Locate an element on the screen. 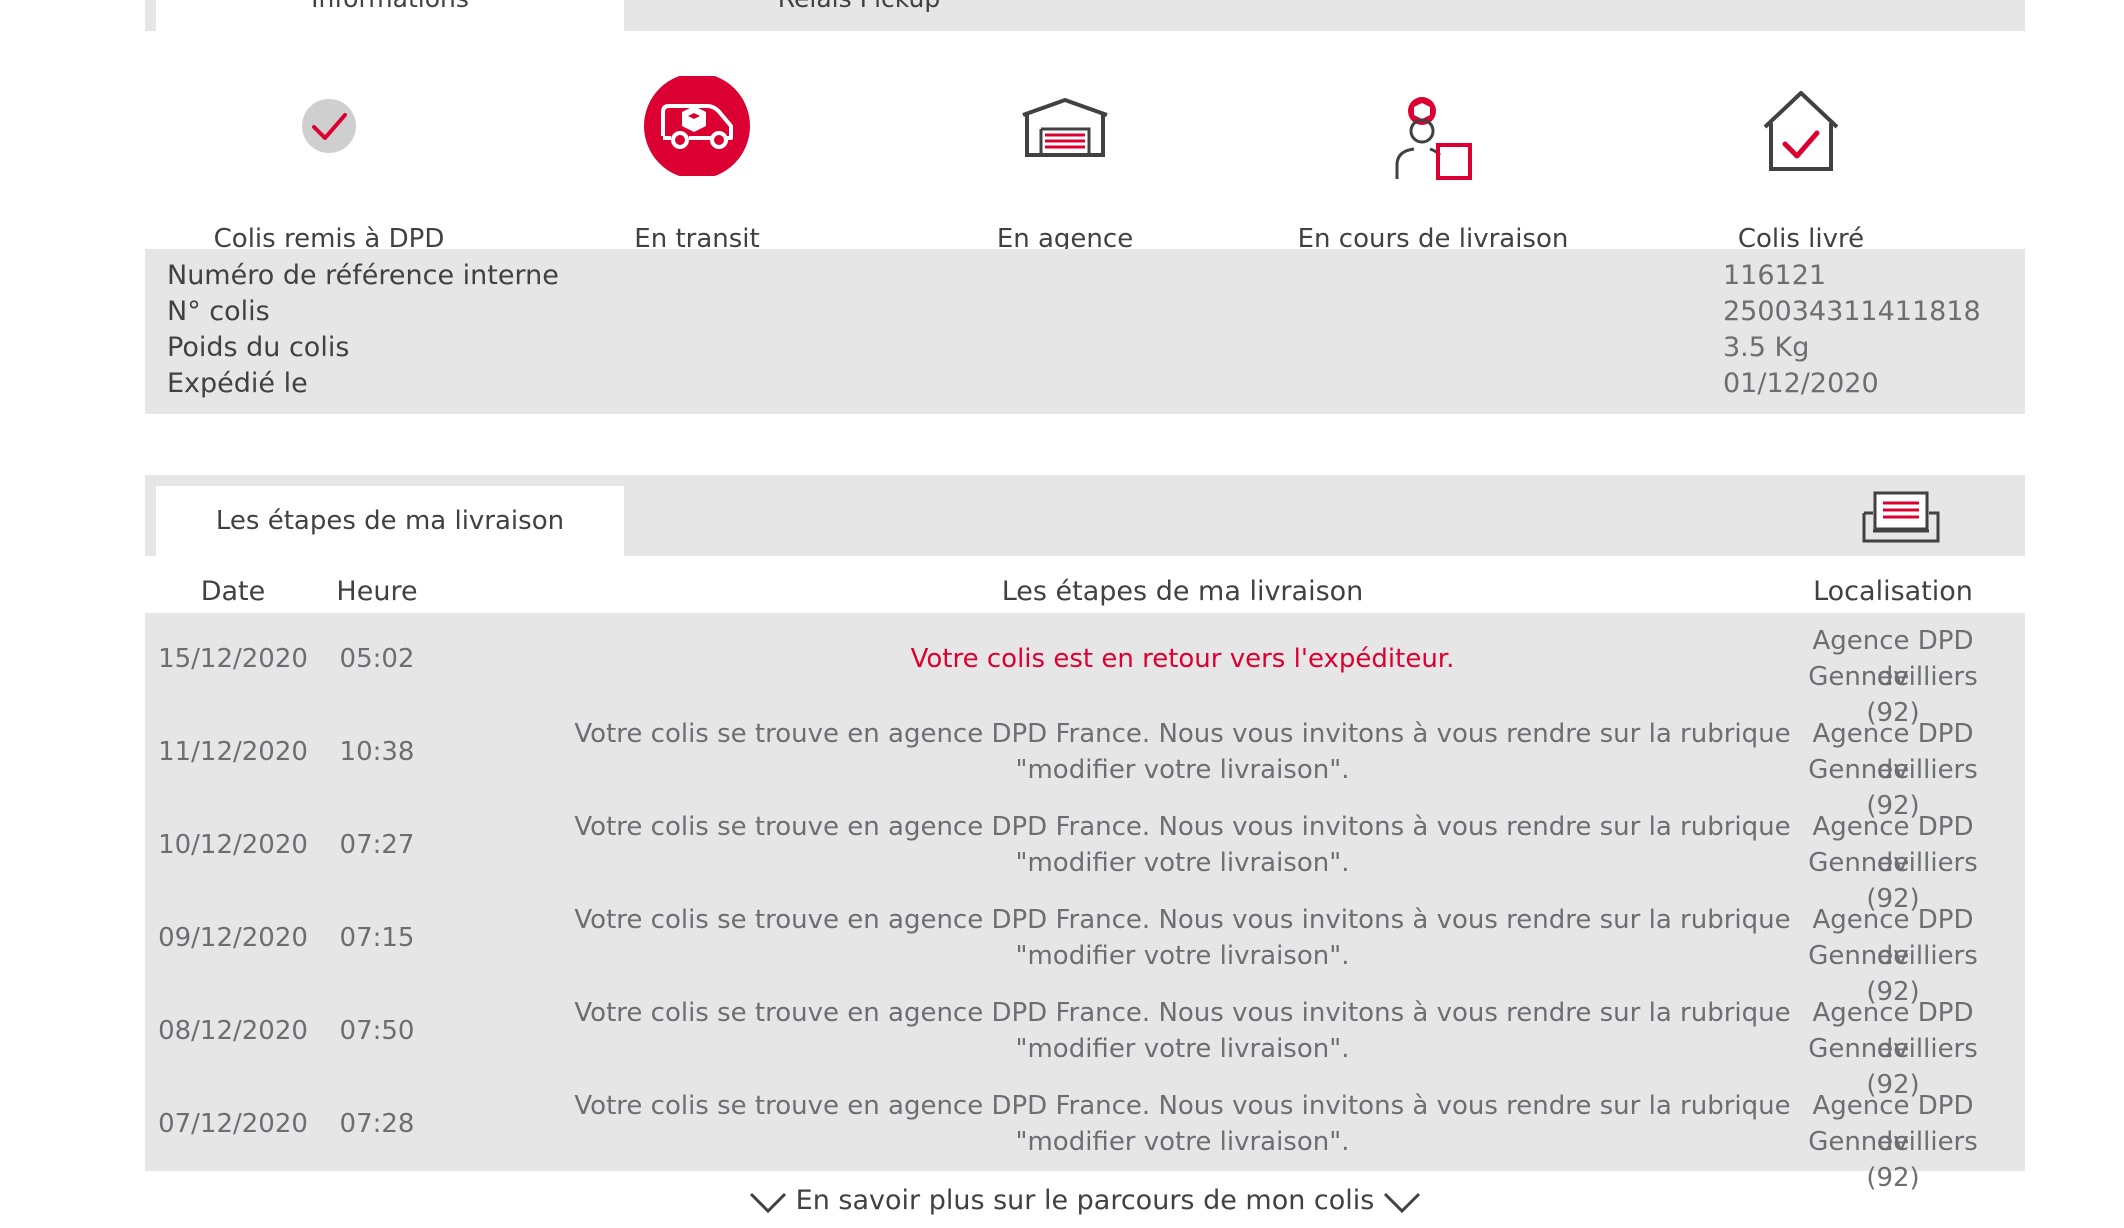  courier-icon is located at coordinates (1433, 141).